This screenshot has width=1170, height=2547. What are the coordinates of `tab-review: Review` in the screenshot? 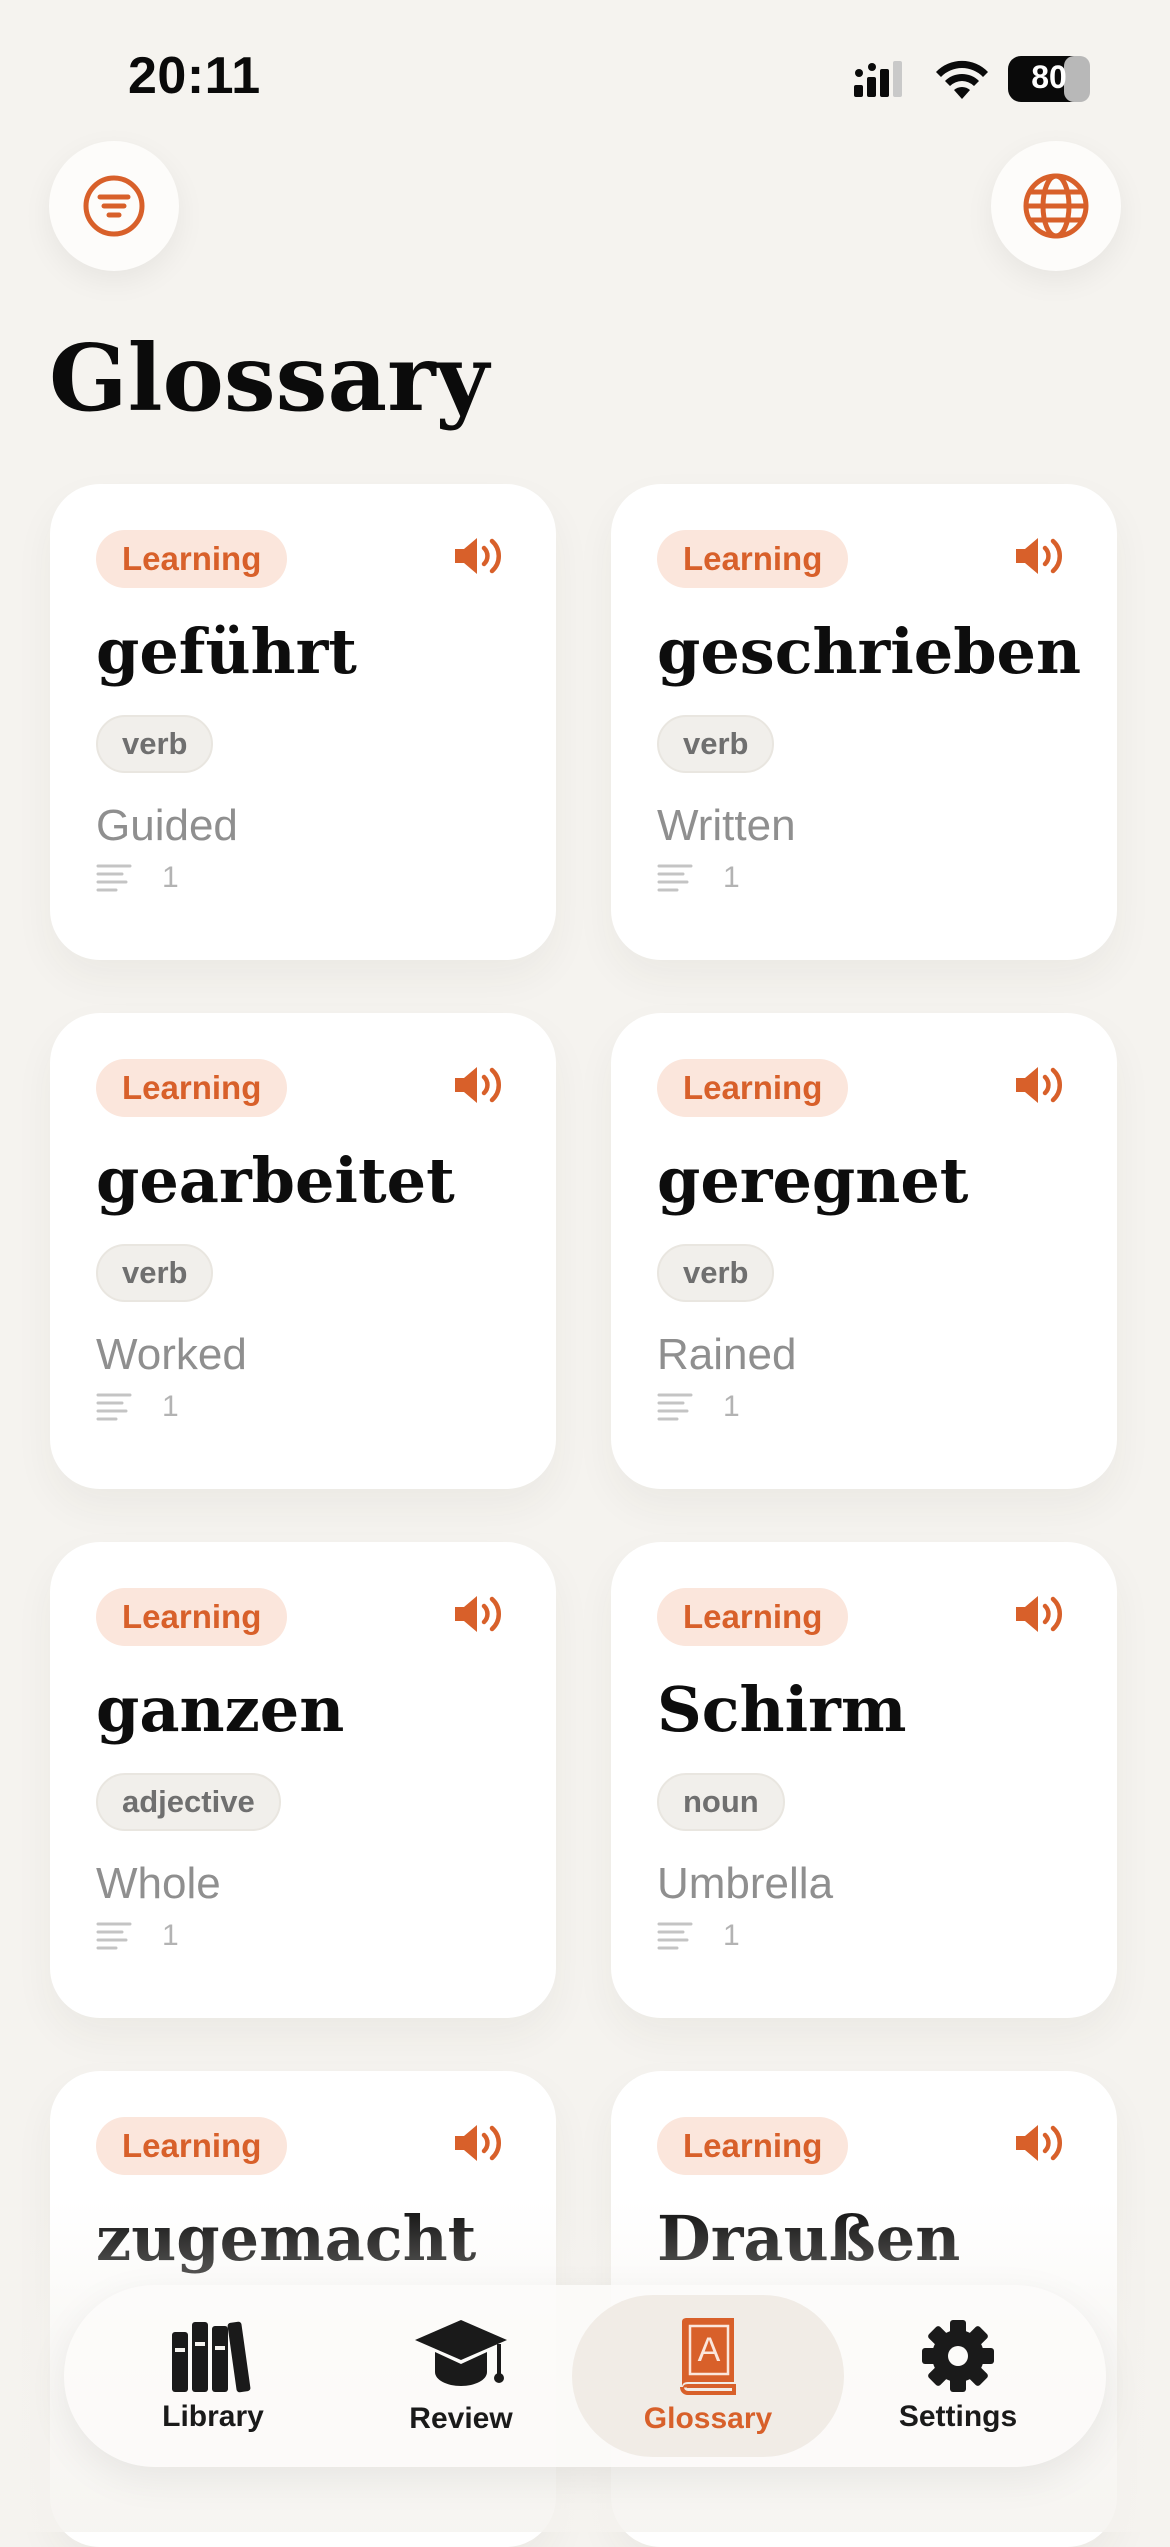 It's located at (461, 2376).